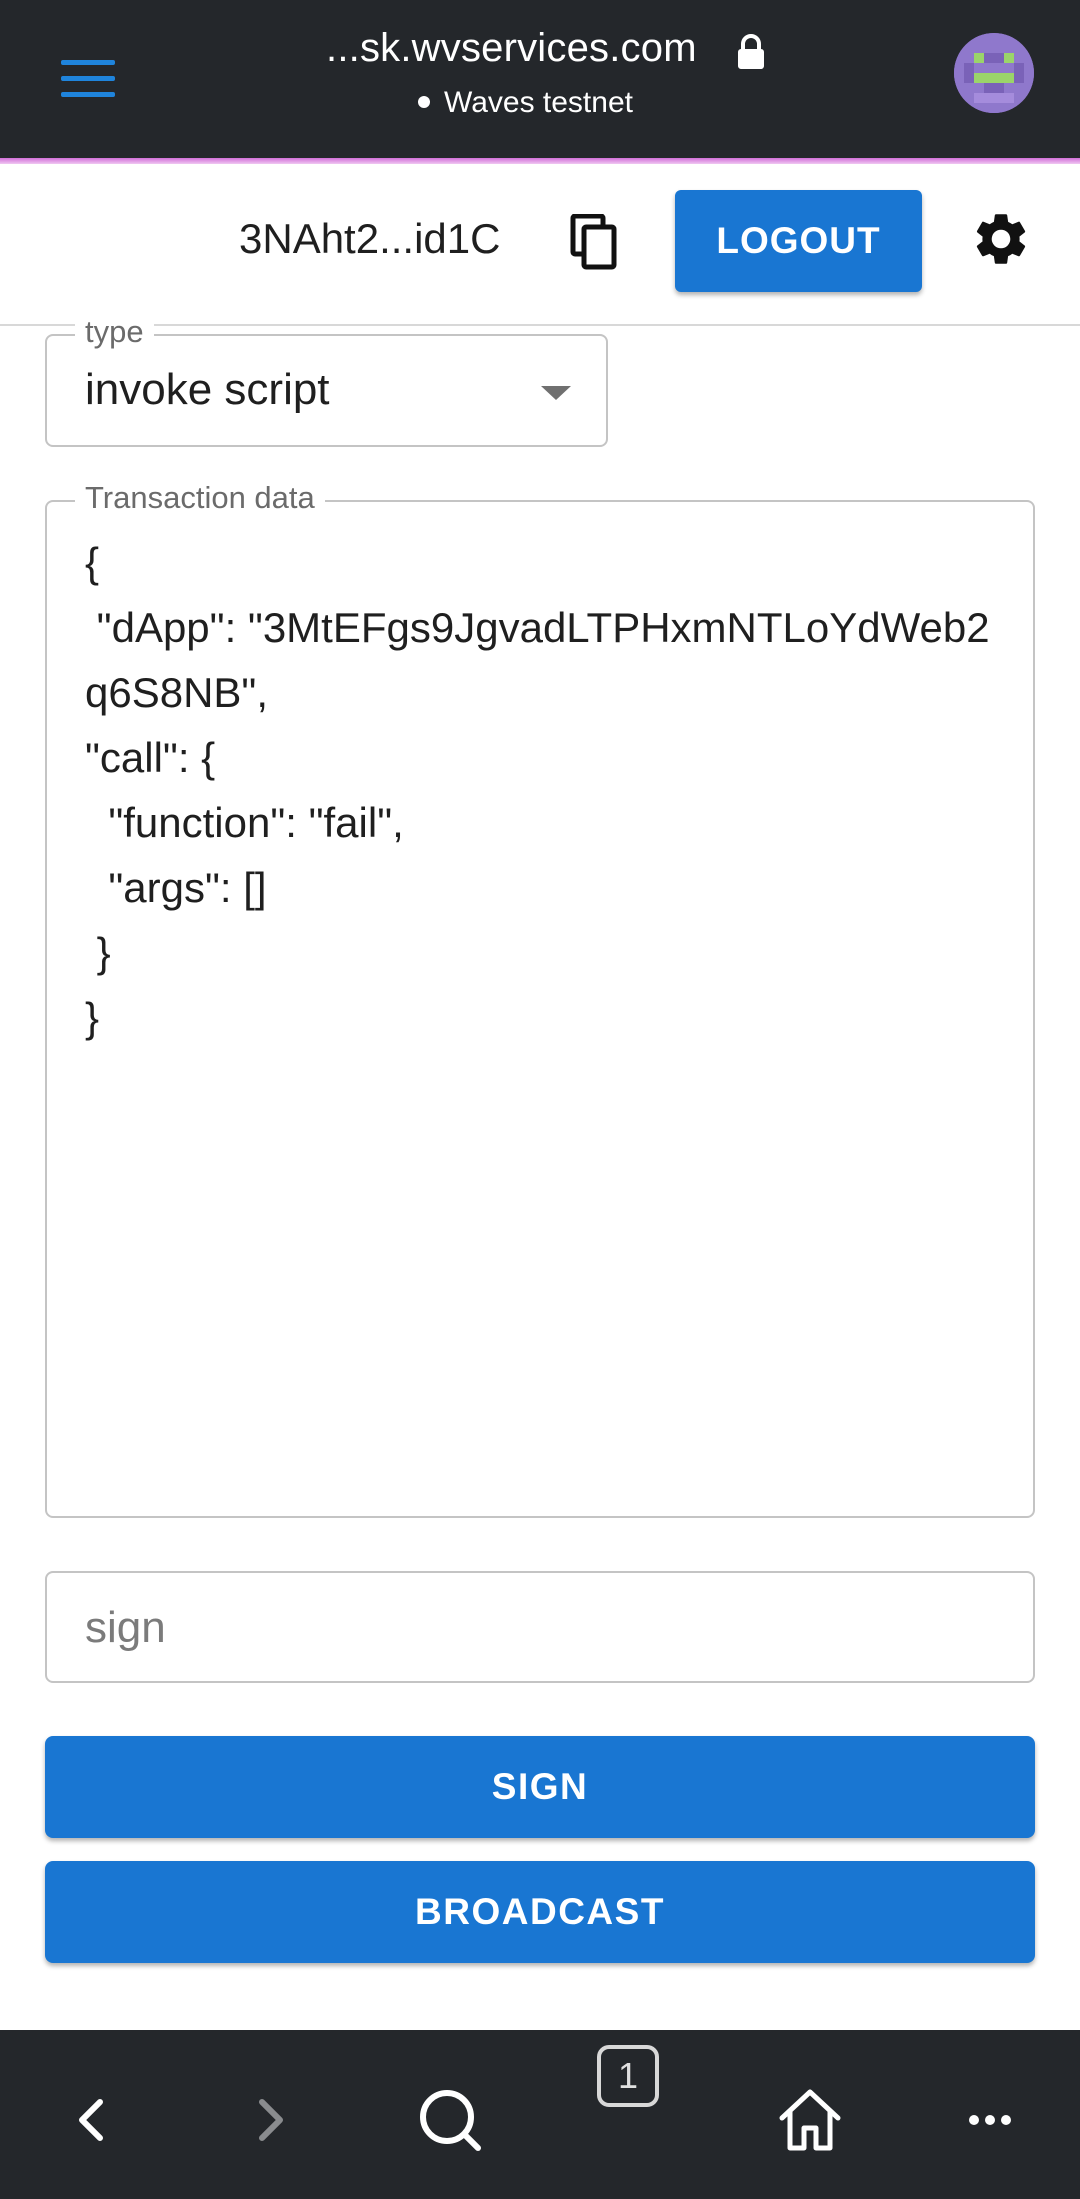 The image size is (1080, 2199). I want to click on lock-icon, so click(751, 51).